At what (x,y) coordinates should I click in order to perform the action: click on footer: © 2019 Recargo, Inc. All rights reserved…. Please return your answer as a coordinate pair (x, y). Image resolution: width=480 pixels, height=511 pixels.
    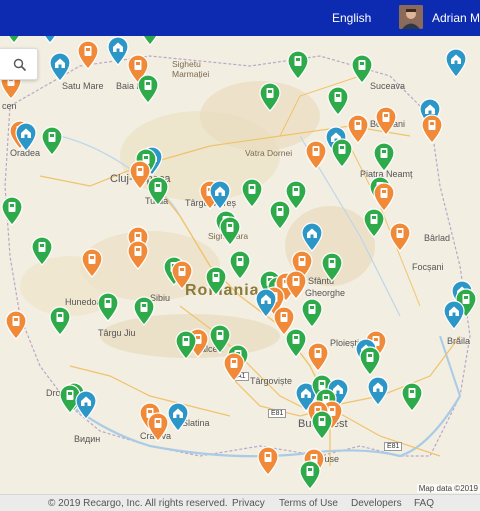
    Looking at the image, I should click on (240, 502).